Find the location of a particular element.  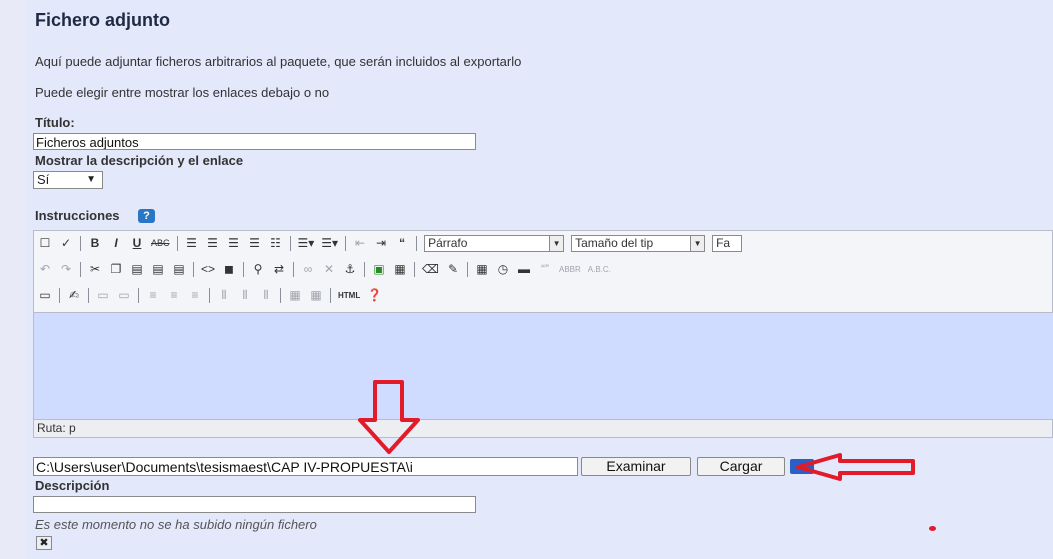

down-arrow-annotation is located at coordinates (389, 417).